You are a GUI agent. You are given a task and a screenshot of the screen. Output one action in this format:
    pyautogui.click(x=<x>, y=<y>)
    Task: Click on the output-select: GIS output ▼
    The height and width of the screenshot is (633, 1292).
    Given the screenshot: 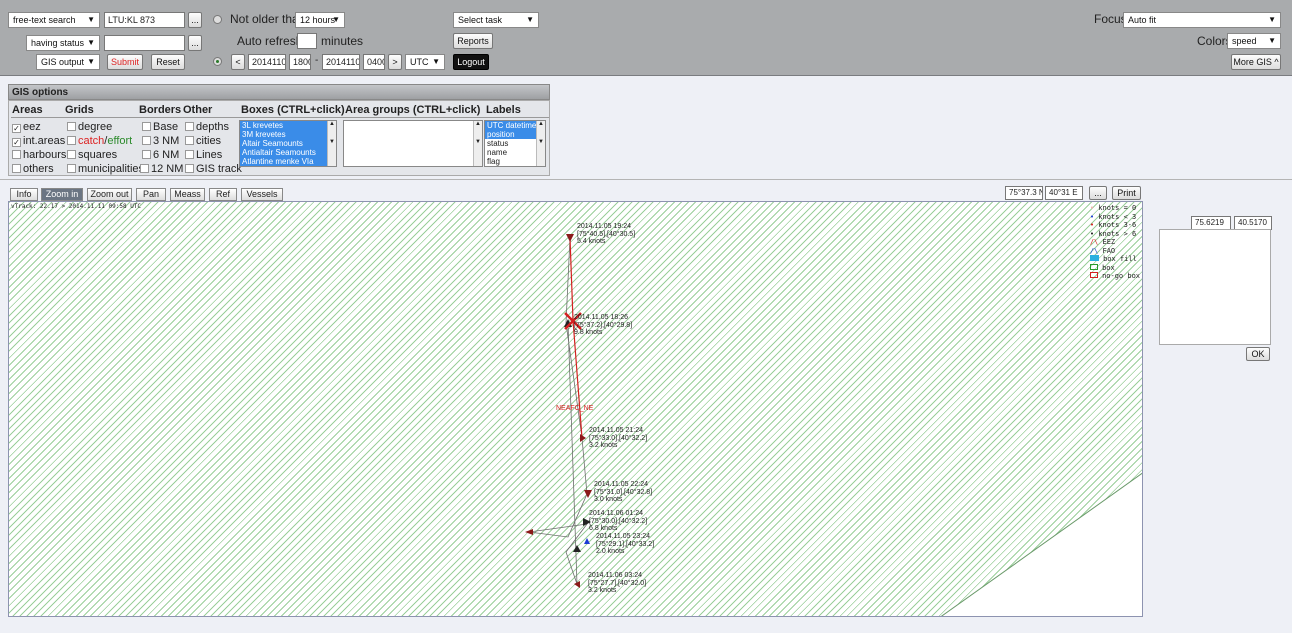 What is the action you would take?
    pyautogui.click(x=68, y=62)
    